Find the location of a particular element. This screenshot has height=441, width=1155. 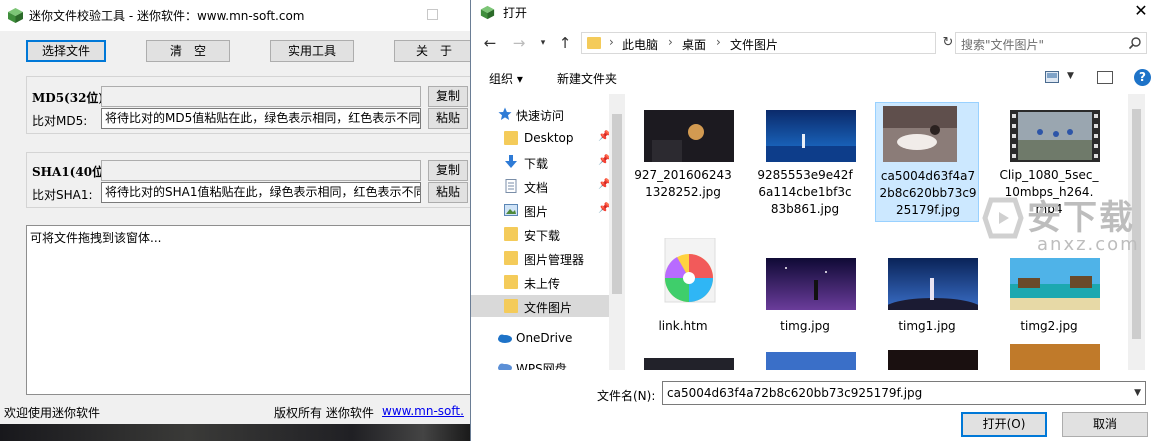

tool-title: 迷你文件校验工具 - 迷你软件：www.mn-soft.com is located at coordinates (167, 16).